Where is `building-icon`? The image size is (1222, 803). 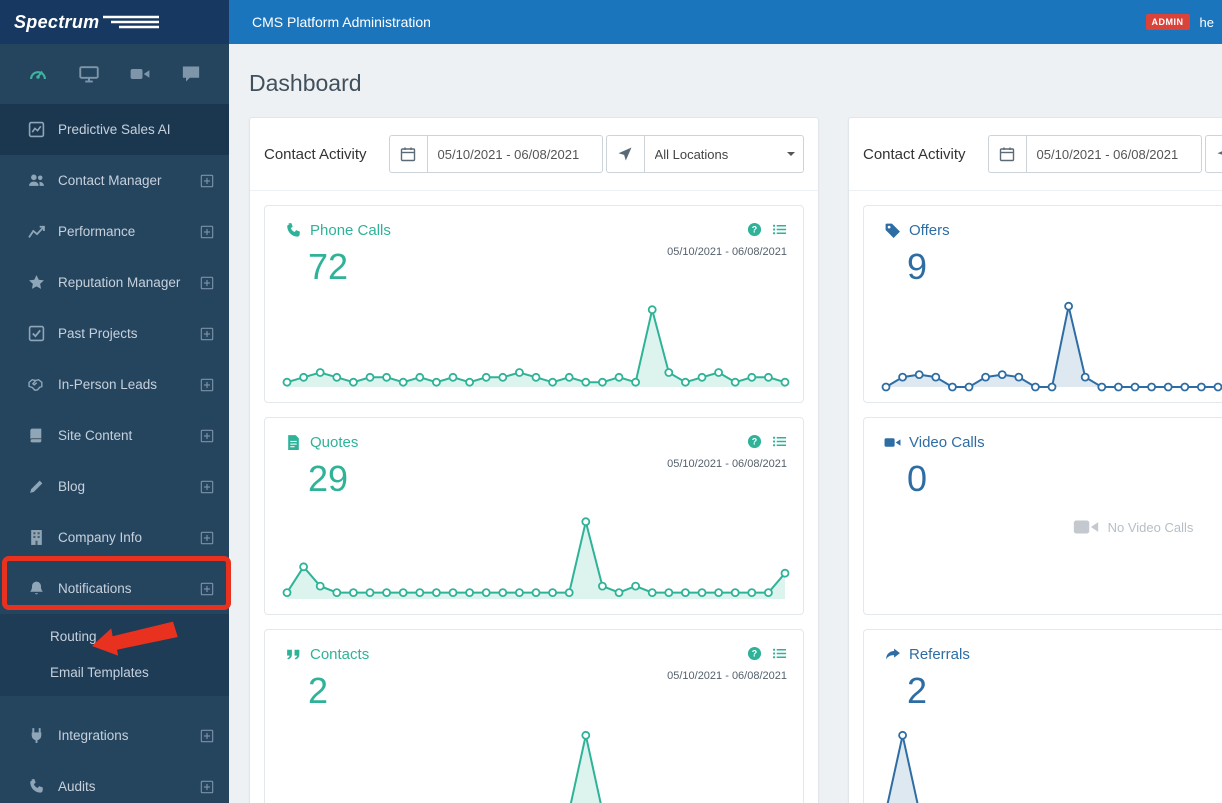
building-icon is located at coordinates (36, 537).